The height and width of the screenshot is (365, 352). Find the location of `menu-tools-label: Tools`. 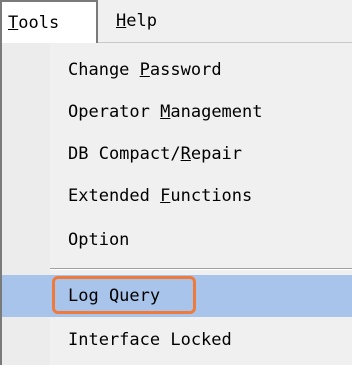

menu-tools-label: Tools is located at coordinates (34, 23).